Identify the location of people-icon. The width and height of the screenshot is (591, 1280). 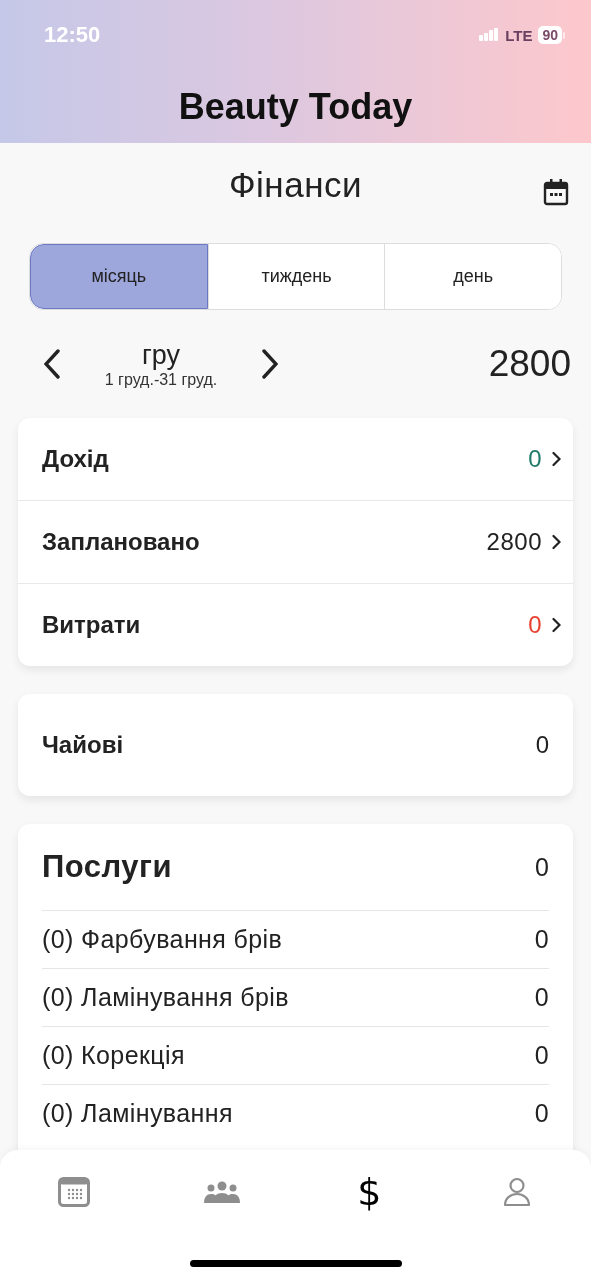
(221, 1192).